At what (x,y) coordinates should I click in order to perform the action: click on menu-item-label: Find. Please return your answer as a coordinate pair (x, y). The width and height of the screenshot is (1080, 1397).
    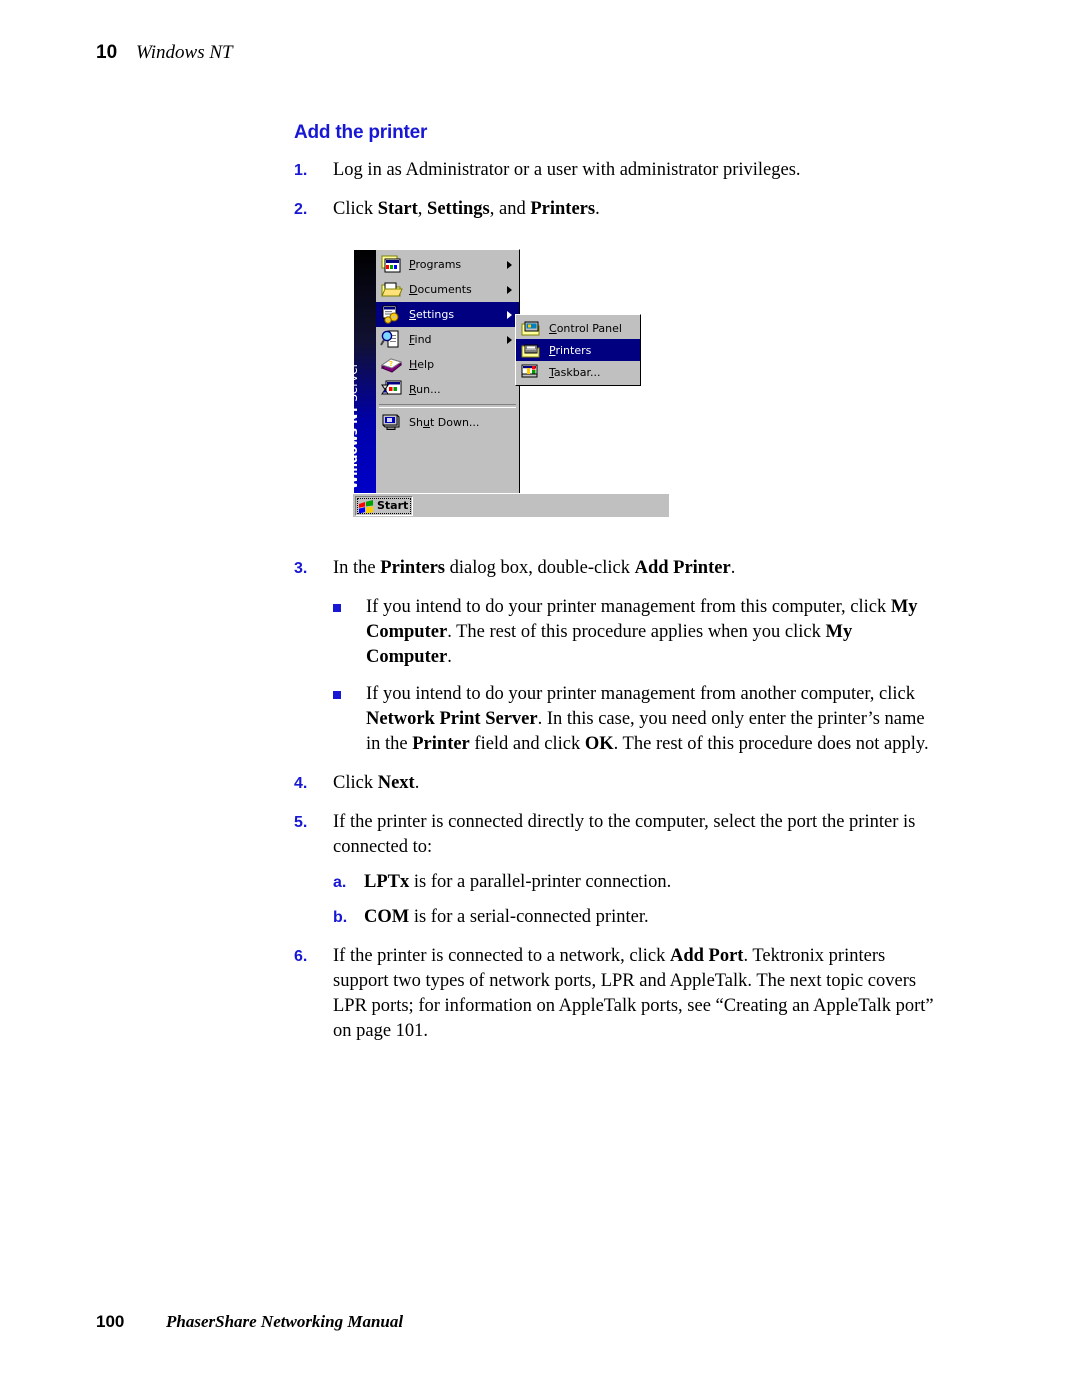
    Looking at the image, I should click on (420, 339).